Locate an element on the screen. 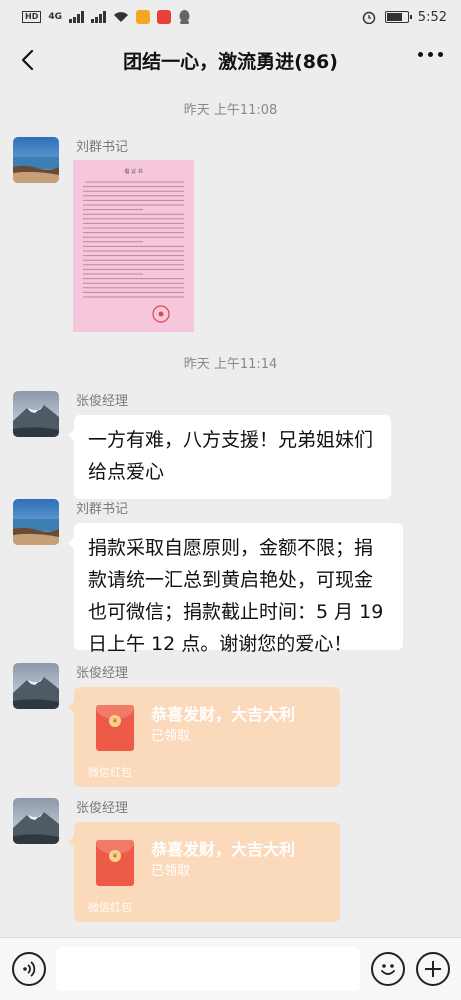 The image size is (461, 1000). chat-header: 团结一心，激流勇进(86) is located at coordinates (230, 60).